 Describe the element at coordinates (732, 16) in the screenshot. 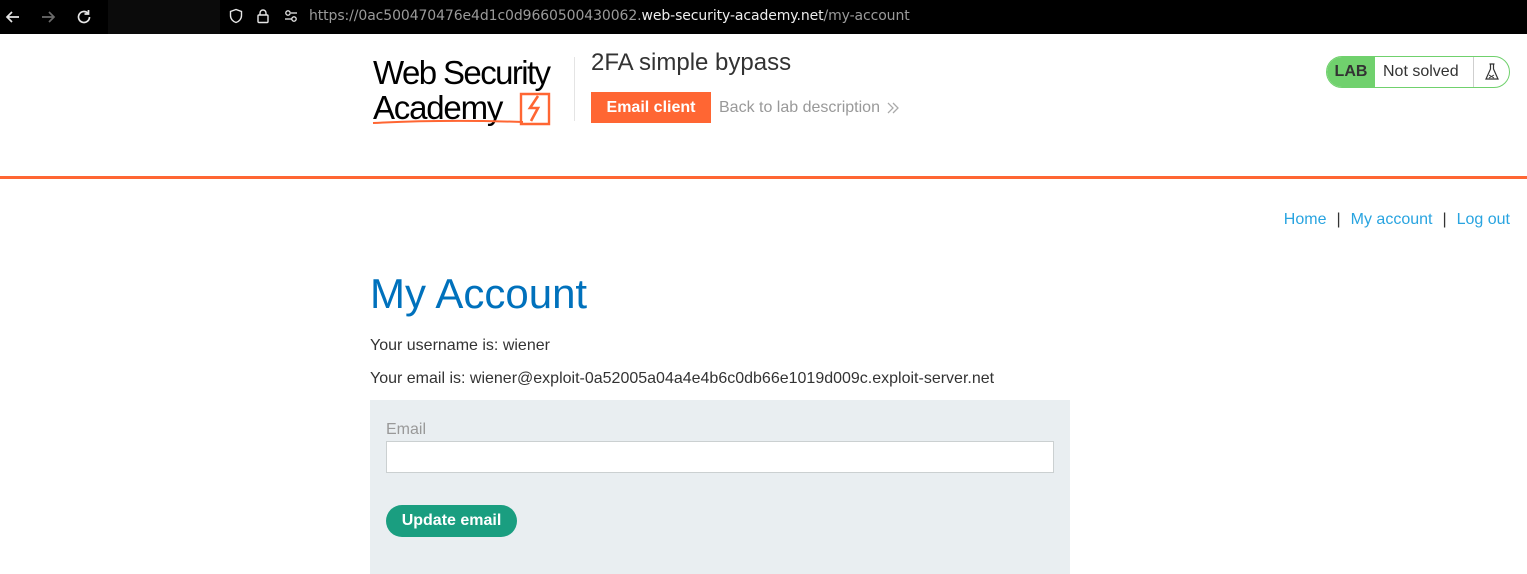

I see `url-domain: web-security-academy.net` at that location.